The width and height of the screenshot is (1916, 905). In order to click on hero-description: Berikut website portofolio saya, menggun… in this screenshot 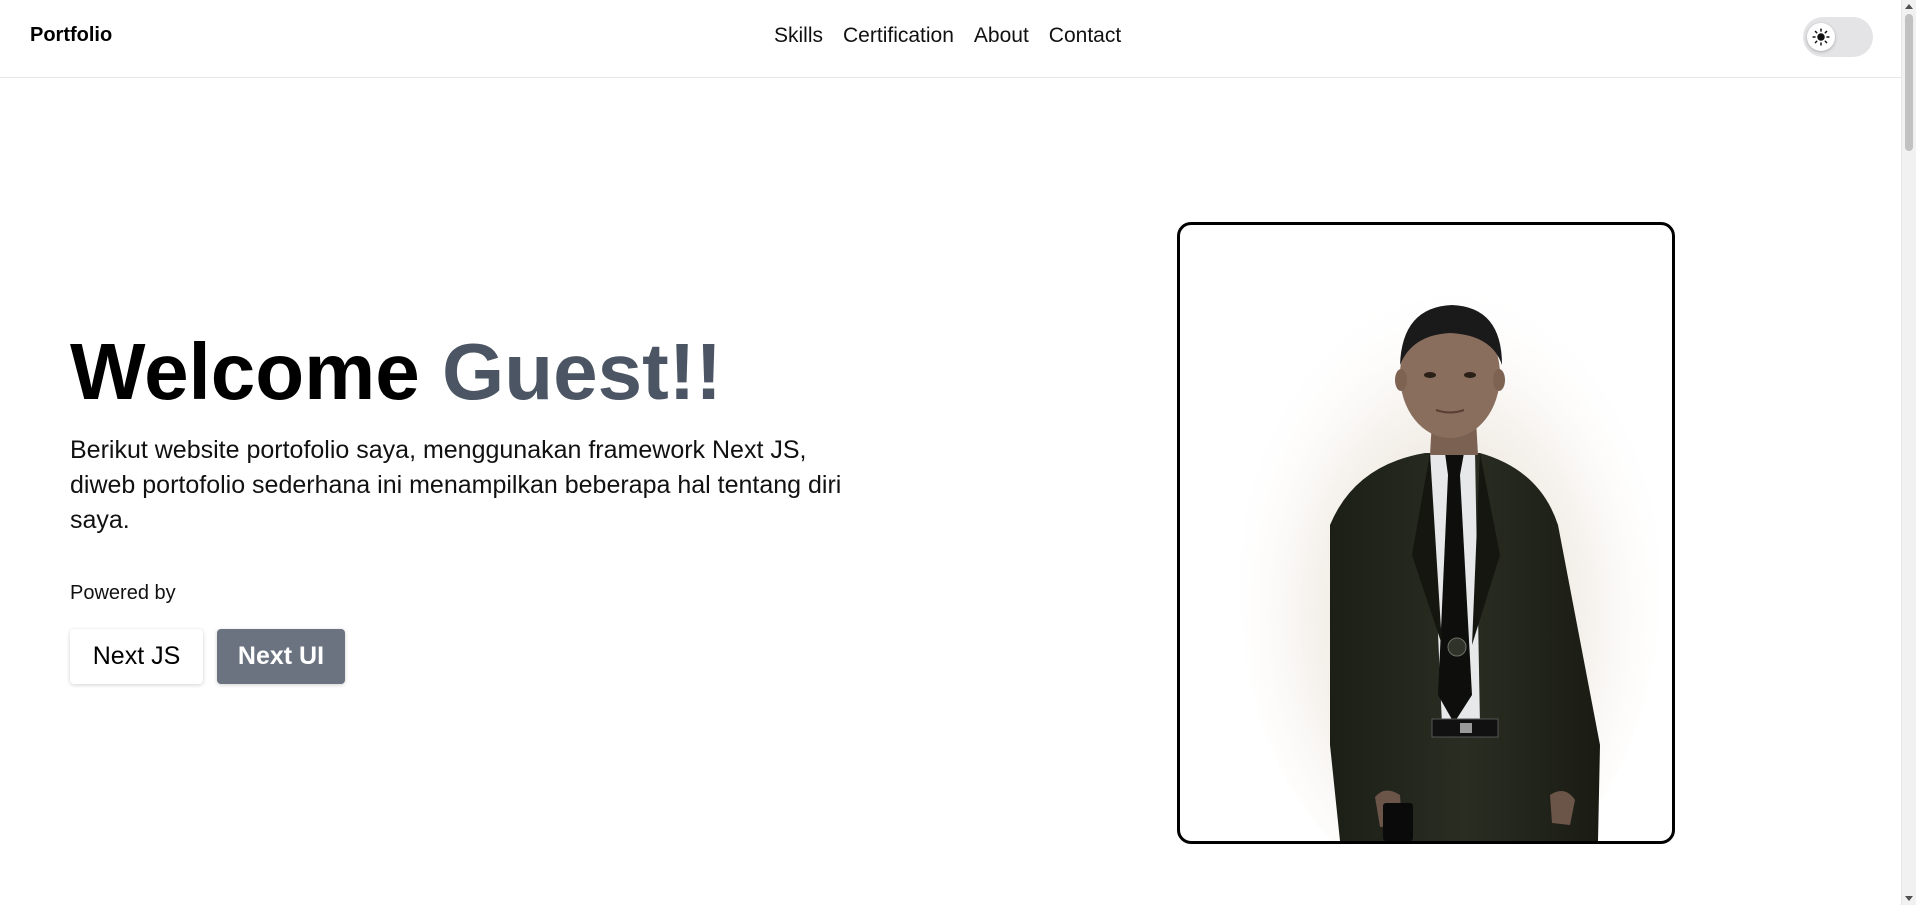, I will do `click(456, 485)`.